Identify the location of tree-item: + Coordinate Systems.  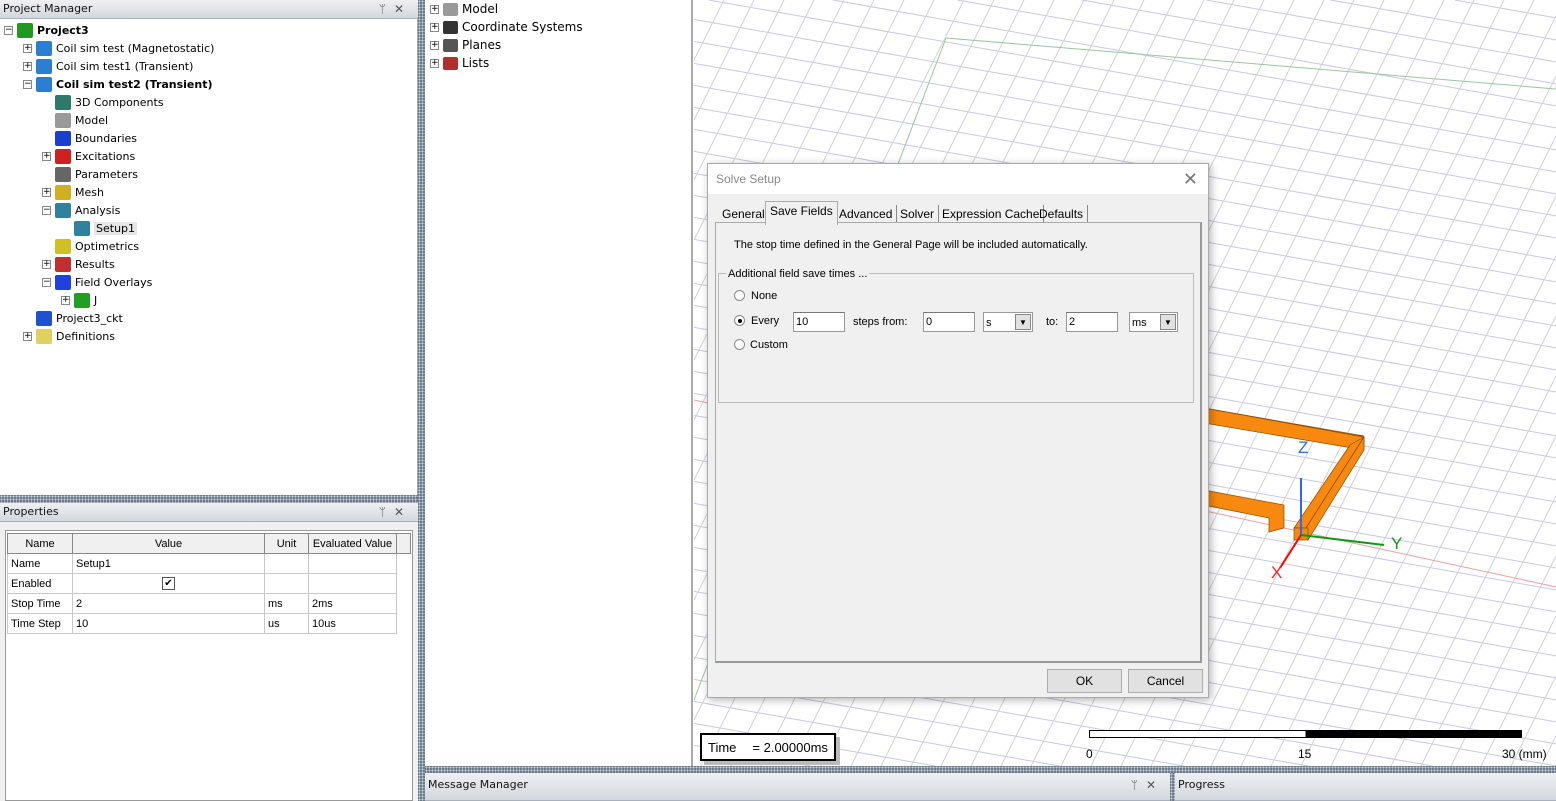
(506, 27).